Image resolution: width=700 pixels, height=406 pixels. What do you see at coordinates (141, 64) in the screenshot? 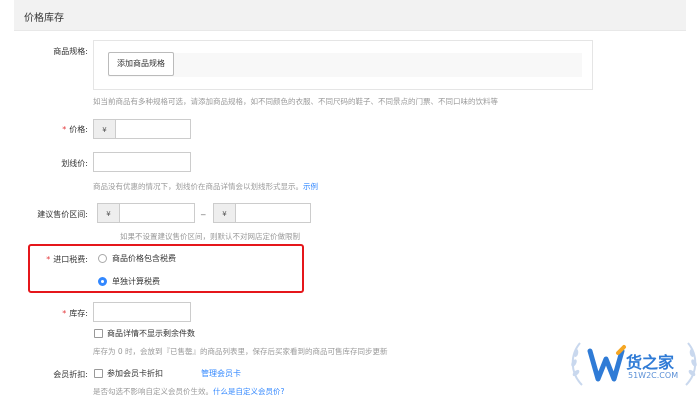
I see `add-spec-button: 添加商品规格` at bounding box center [141, 64].